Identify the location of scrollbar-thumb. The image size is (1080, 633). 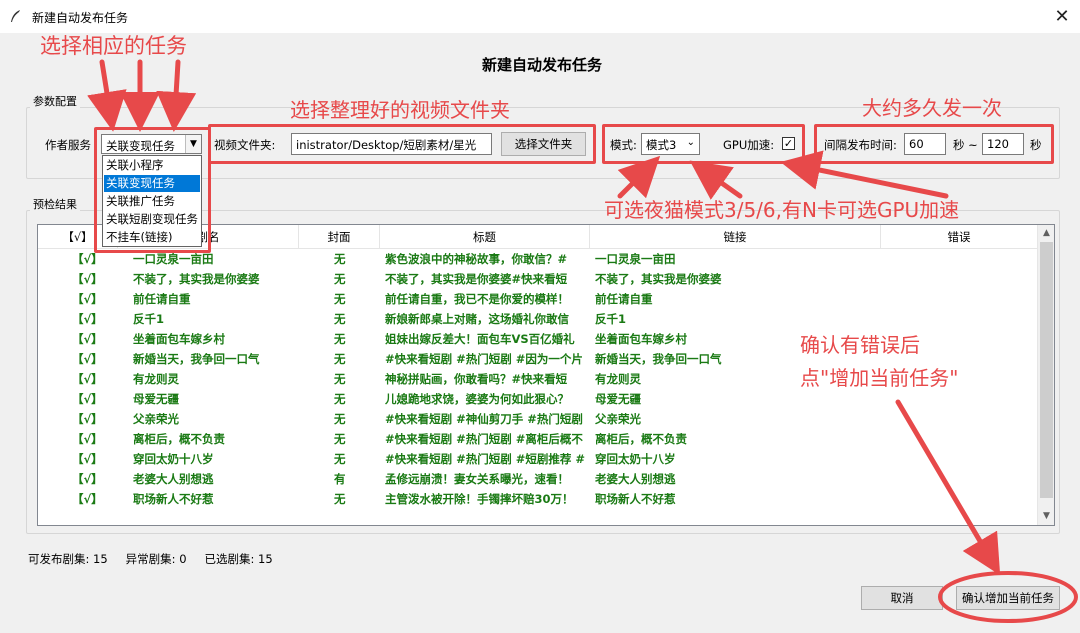
(1046, 370).